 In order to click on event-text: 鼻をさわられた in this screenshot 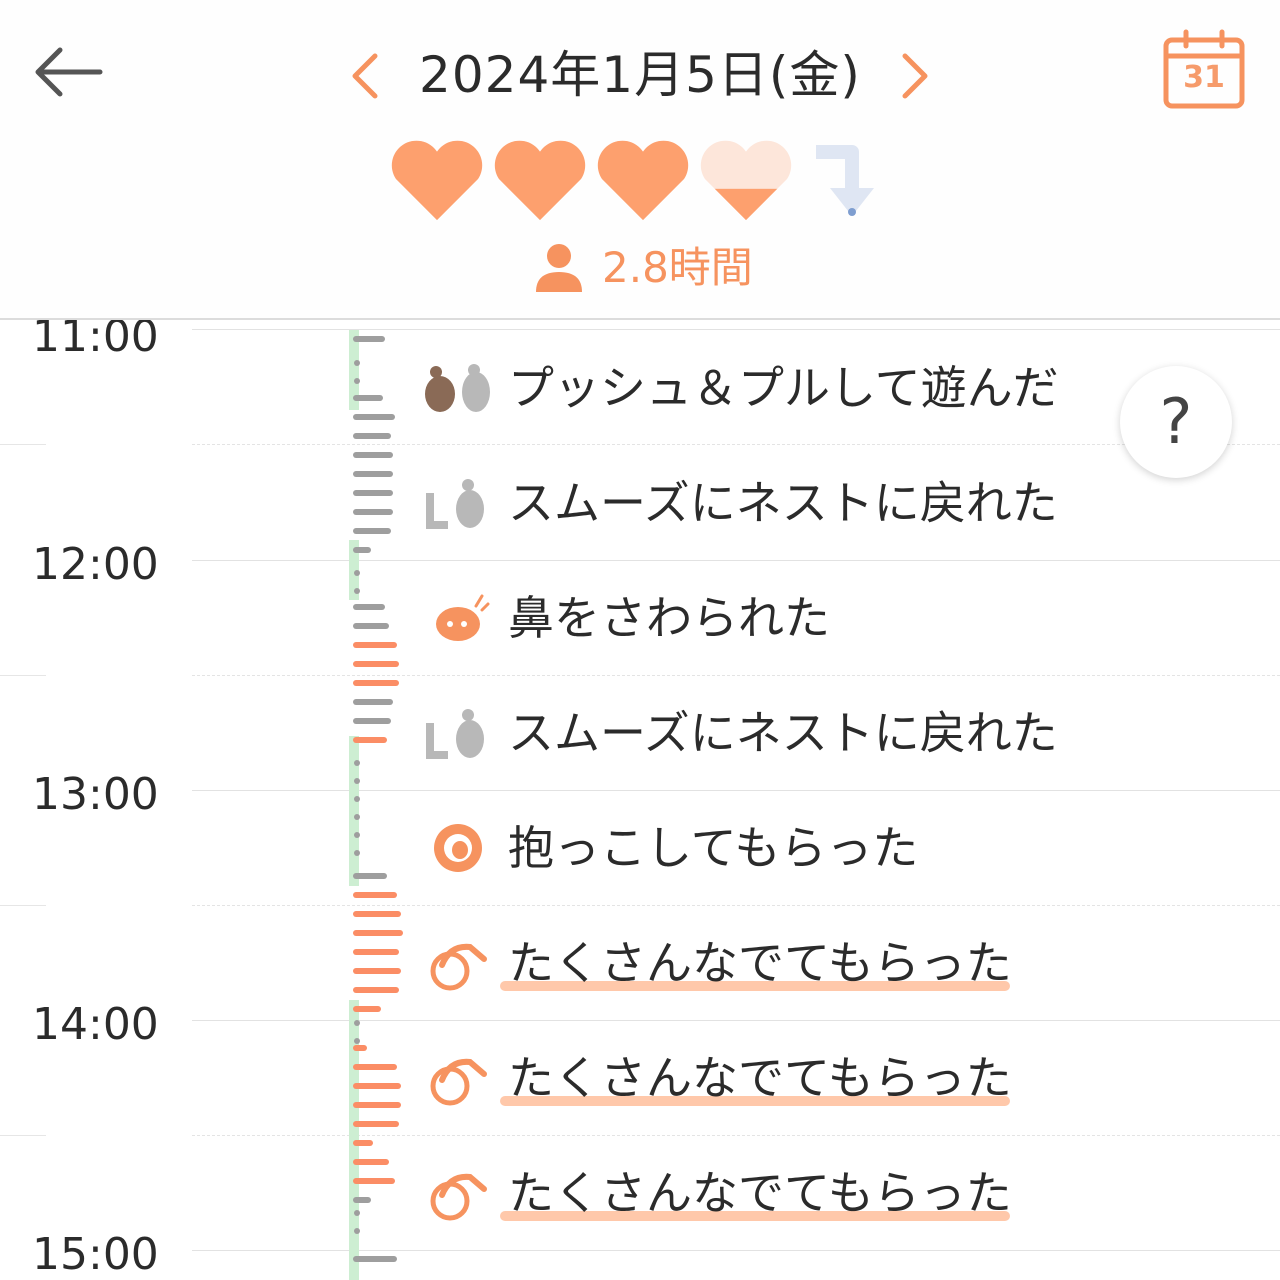, I will do `click(669, 618)`.